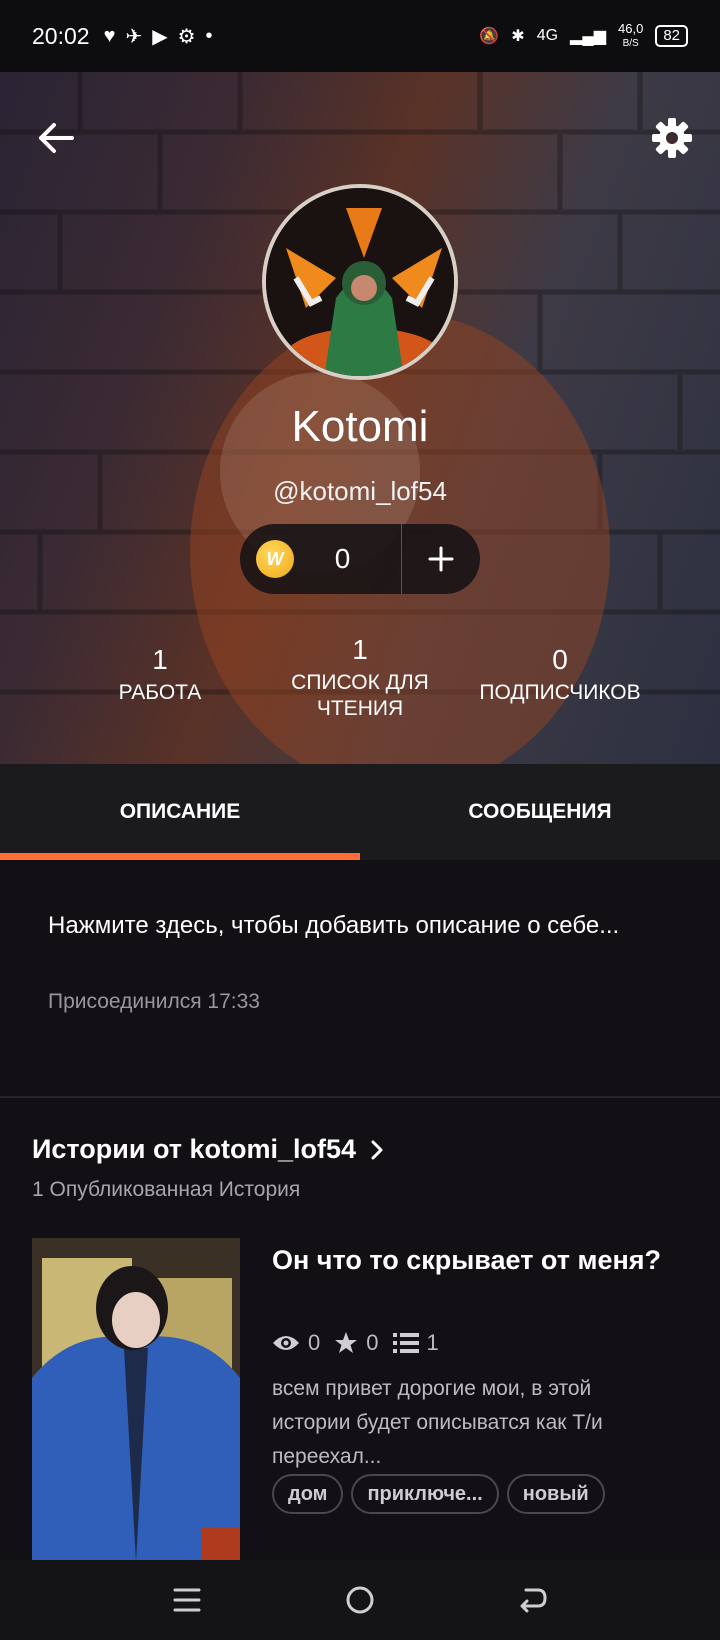  I want to click on home-button, so click(360, 1600).